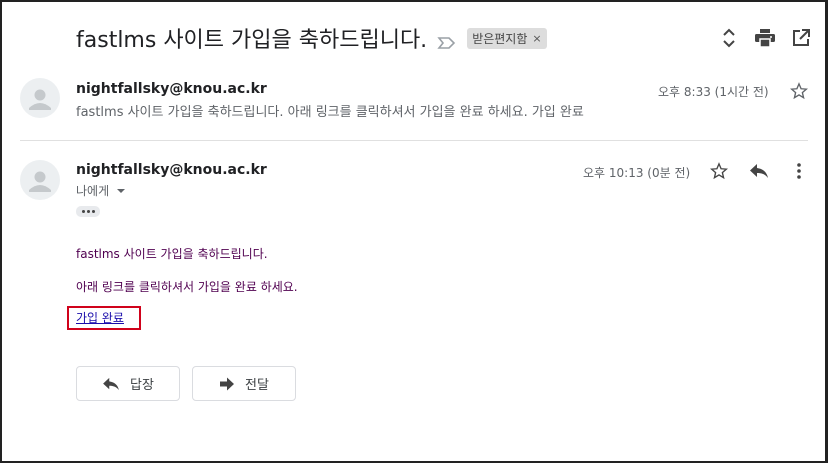  I want to click on remove-label-icon: ×, so click(536, 38).